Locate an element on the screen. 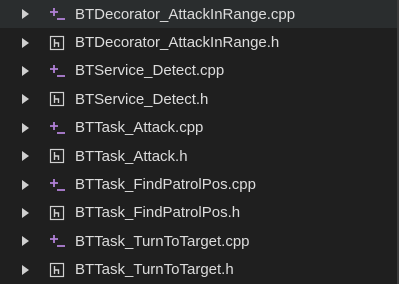 The image size is (399, 284). file-item: BTService_Detect.h is located at coordinates (198, 99).